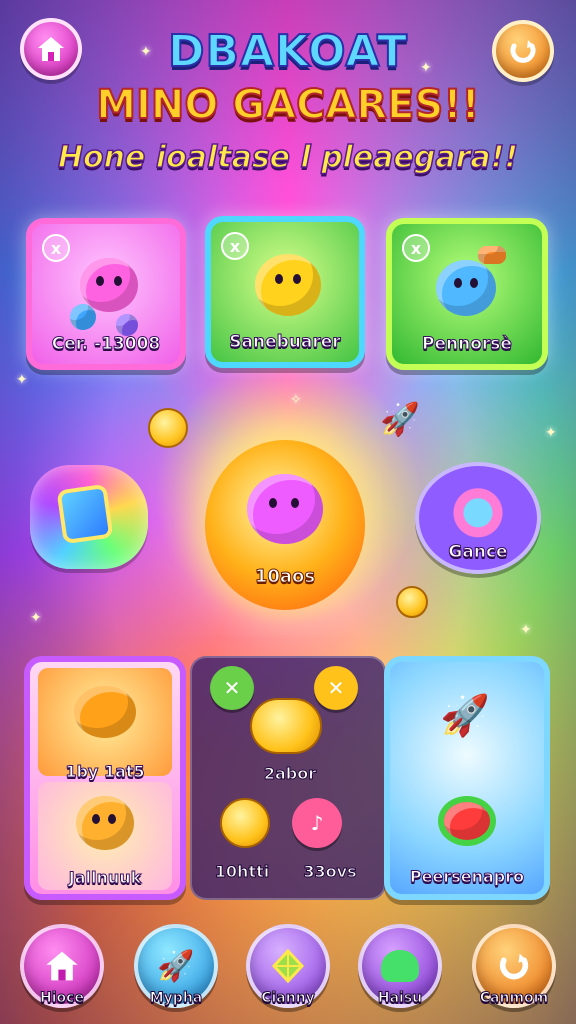  What do you see at coordinates (105, 772) in the screenshot?
I see `slot-a-label: 1by 1at5` at bounding box center [105, 772].